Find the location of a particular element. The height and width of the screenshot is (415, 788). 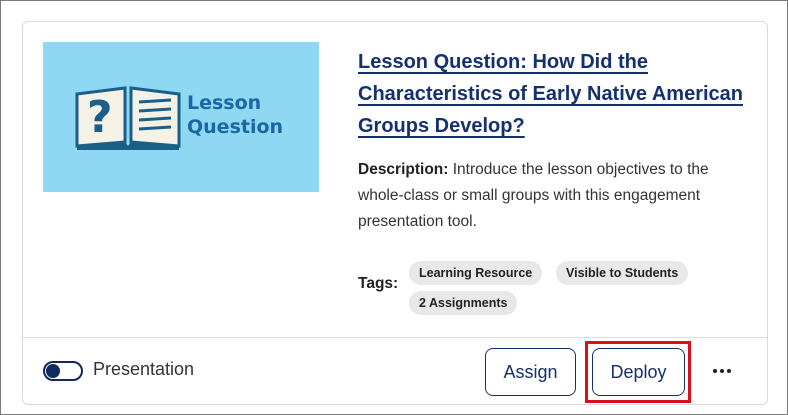

toggle-knob is located at coordinates (53, 371).